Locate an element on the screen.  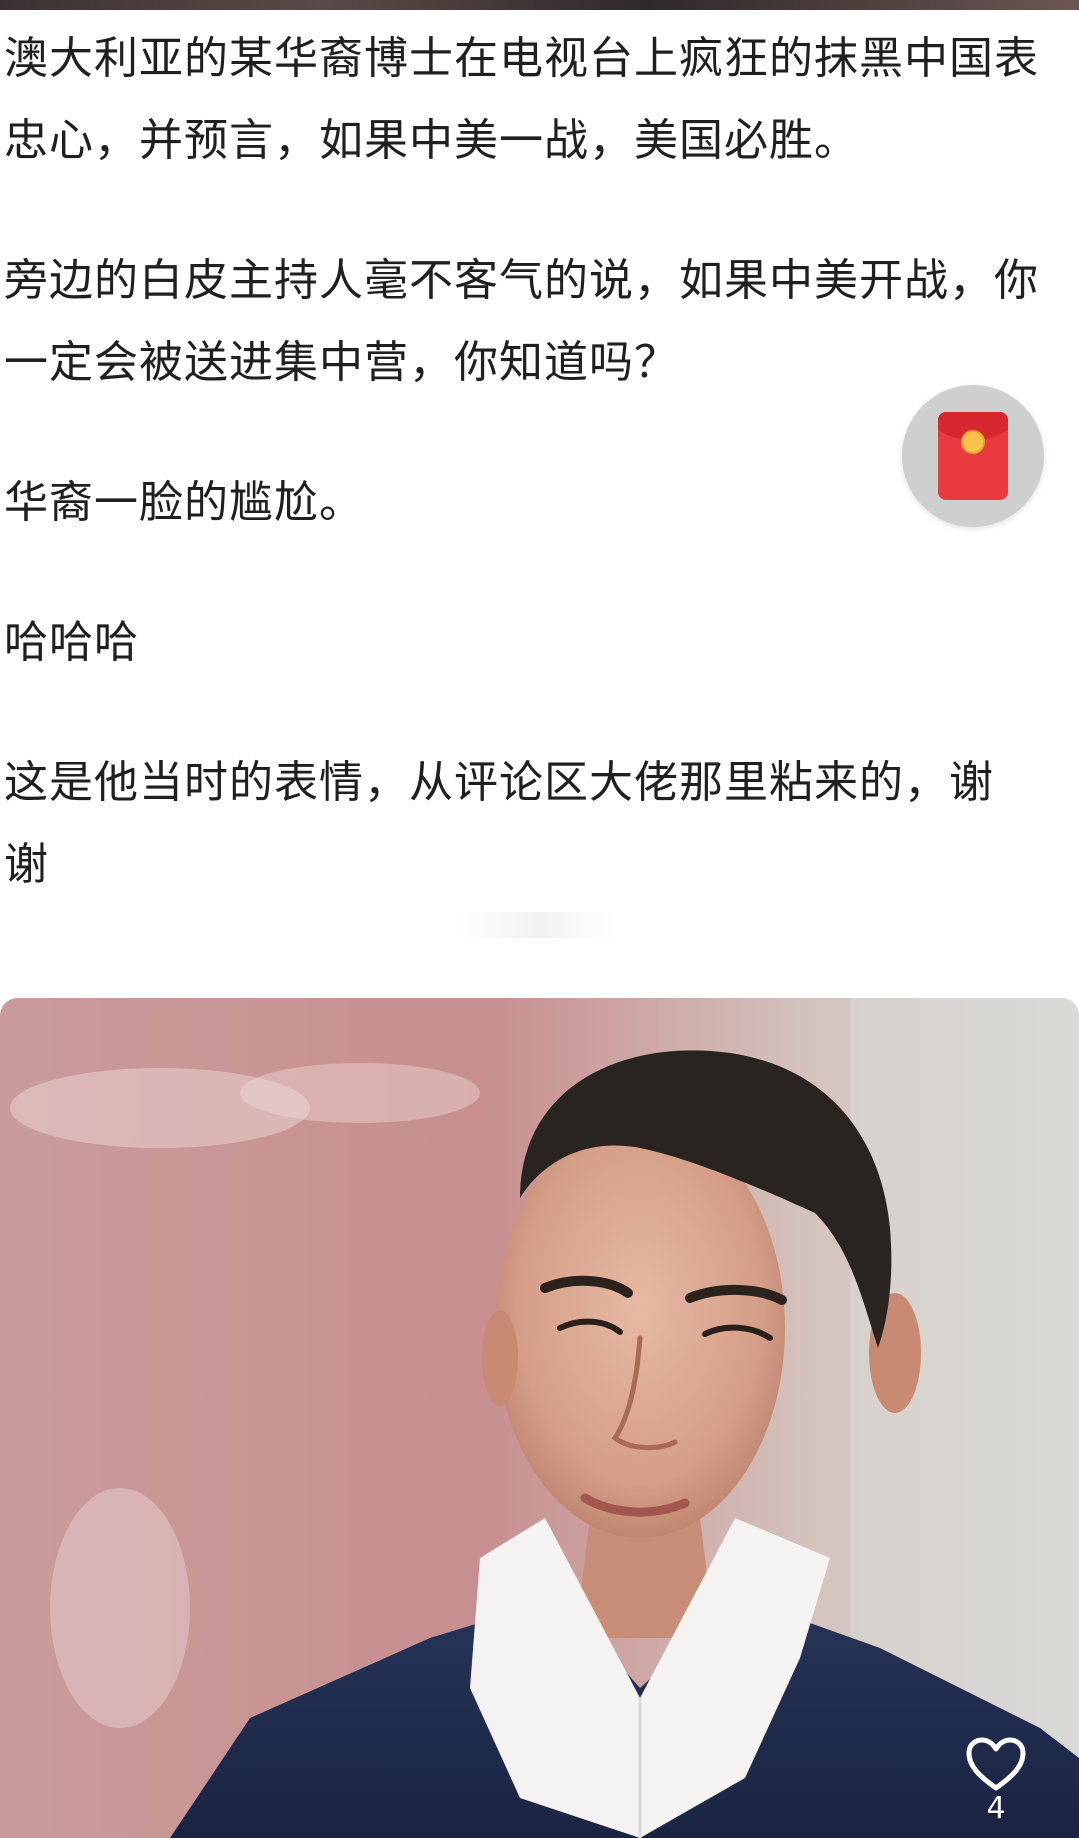
post-paragraph-3: 华裔一脸的尴尬。 is located at coordinates (184, 502).